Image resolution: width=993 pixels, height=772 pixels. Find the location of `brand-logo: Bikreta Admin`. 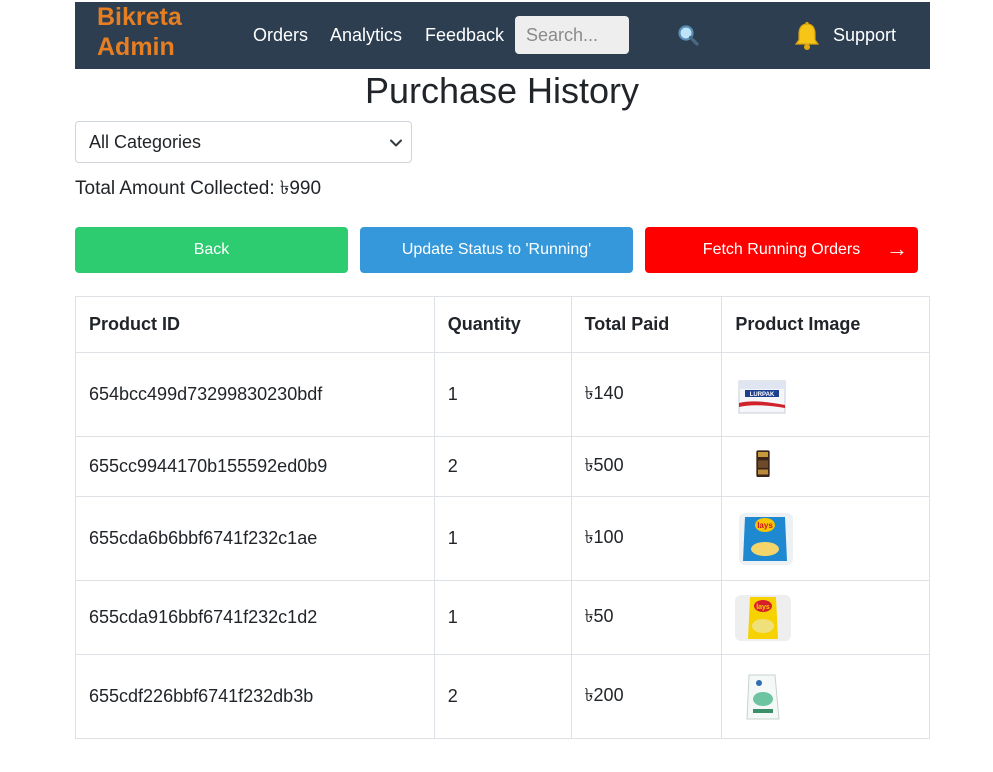

brand-logo: Bikreta Admin is located at coordinates (139, 32).